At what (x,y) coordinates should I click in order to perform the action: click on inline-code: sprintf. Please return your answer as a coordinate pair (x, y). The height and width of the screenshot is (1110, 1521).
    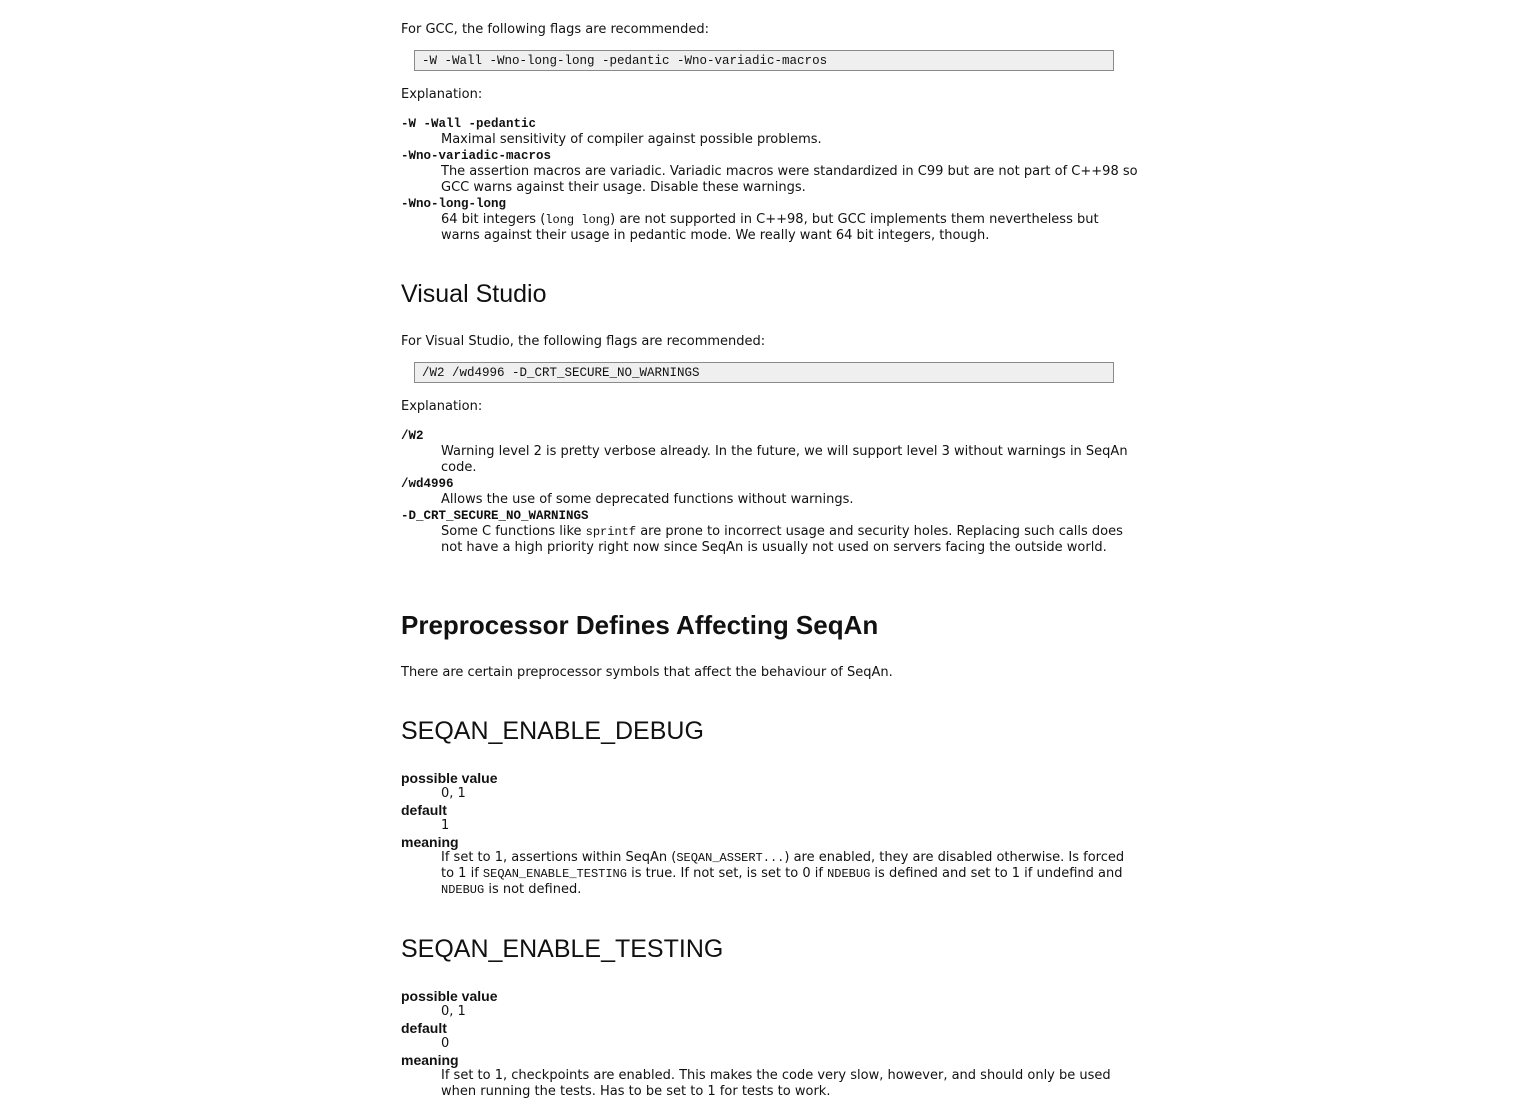
    Looking at the image, I should click on (611, 532).